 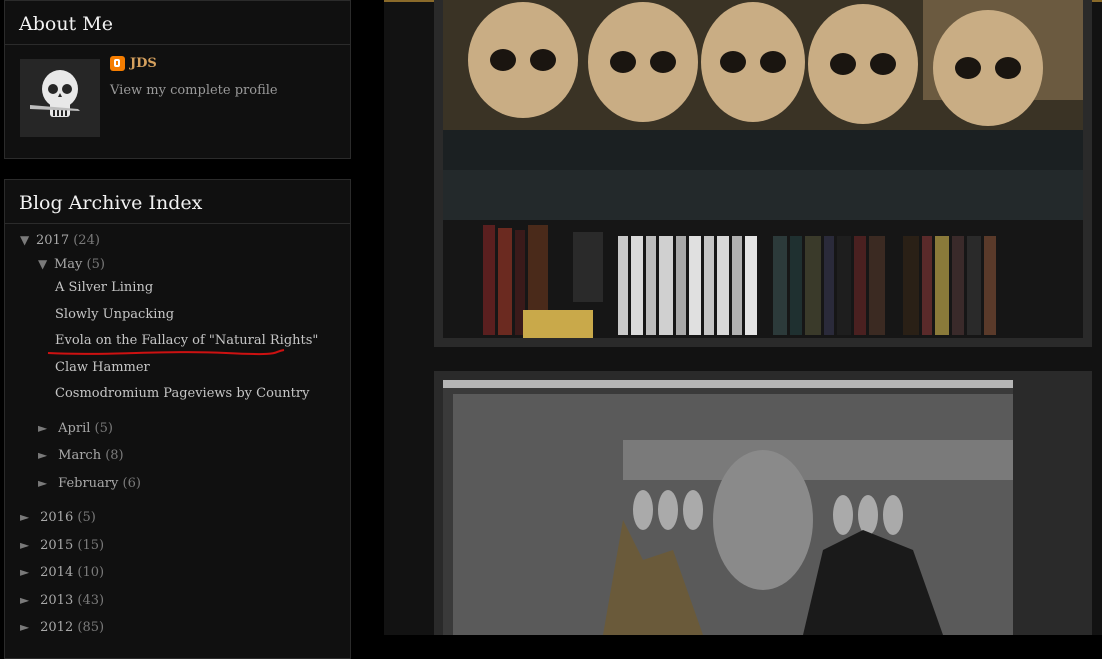 I want to click on archive-year-2017: ▼ 2017 (24), so click(x=60, y=240).